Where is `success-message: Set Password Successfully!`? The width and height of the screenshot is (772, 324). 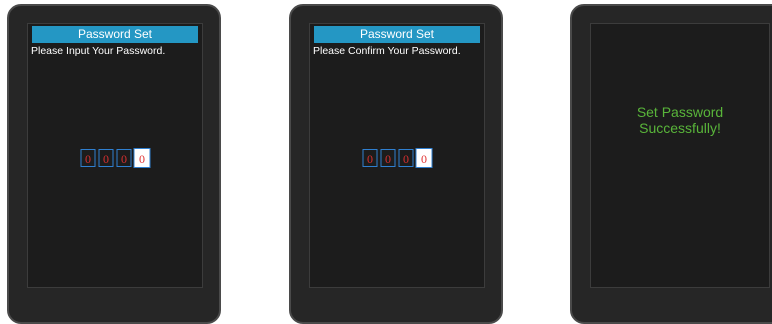 success-message: Set Password Successfully! is located at coordinates (680, 120).